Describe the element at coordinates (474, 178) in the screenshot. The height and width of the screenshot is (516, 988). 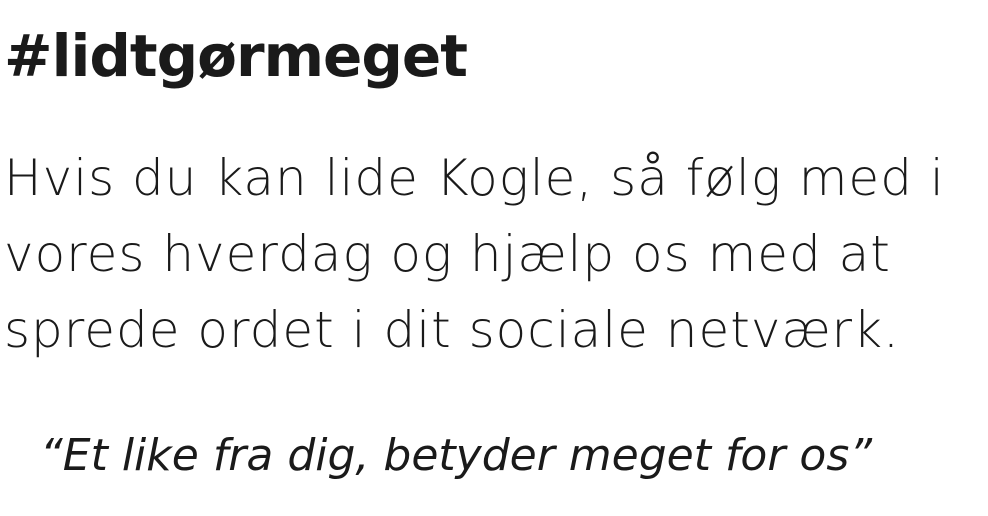
I see `body-line: Hvis du kan lide Kogle, så følg med i` at that location.